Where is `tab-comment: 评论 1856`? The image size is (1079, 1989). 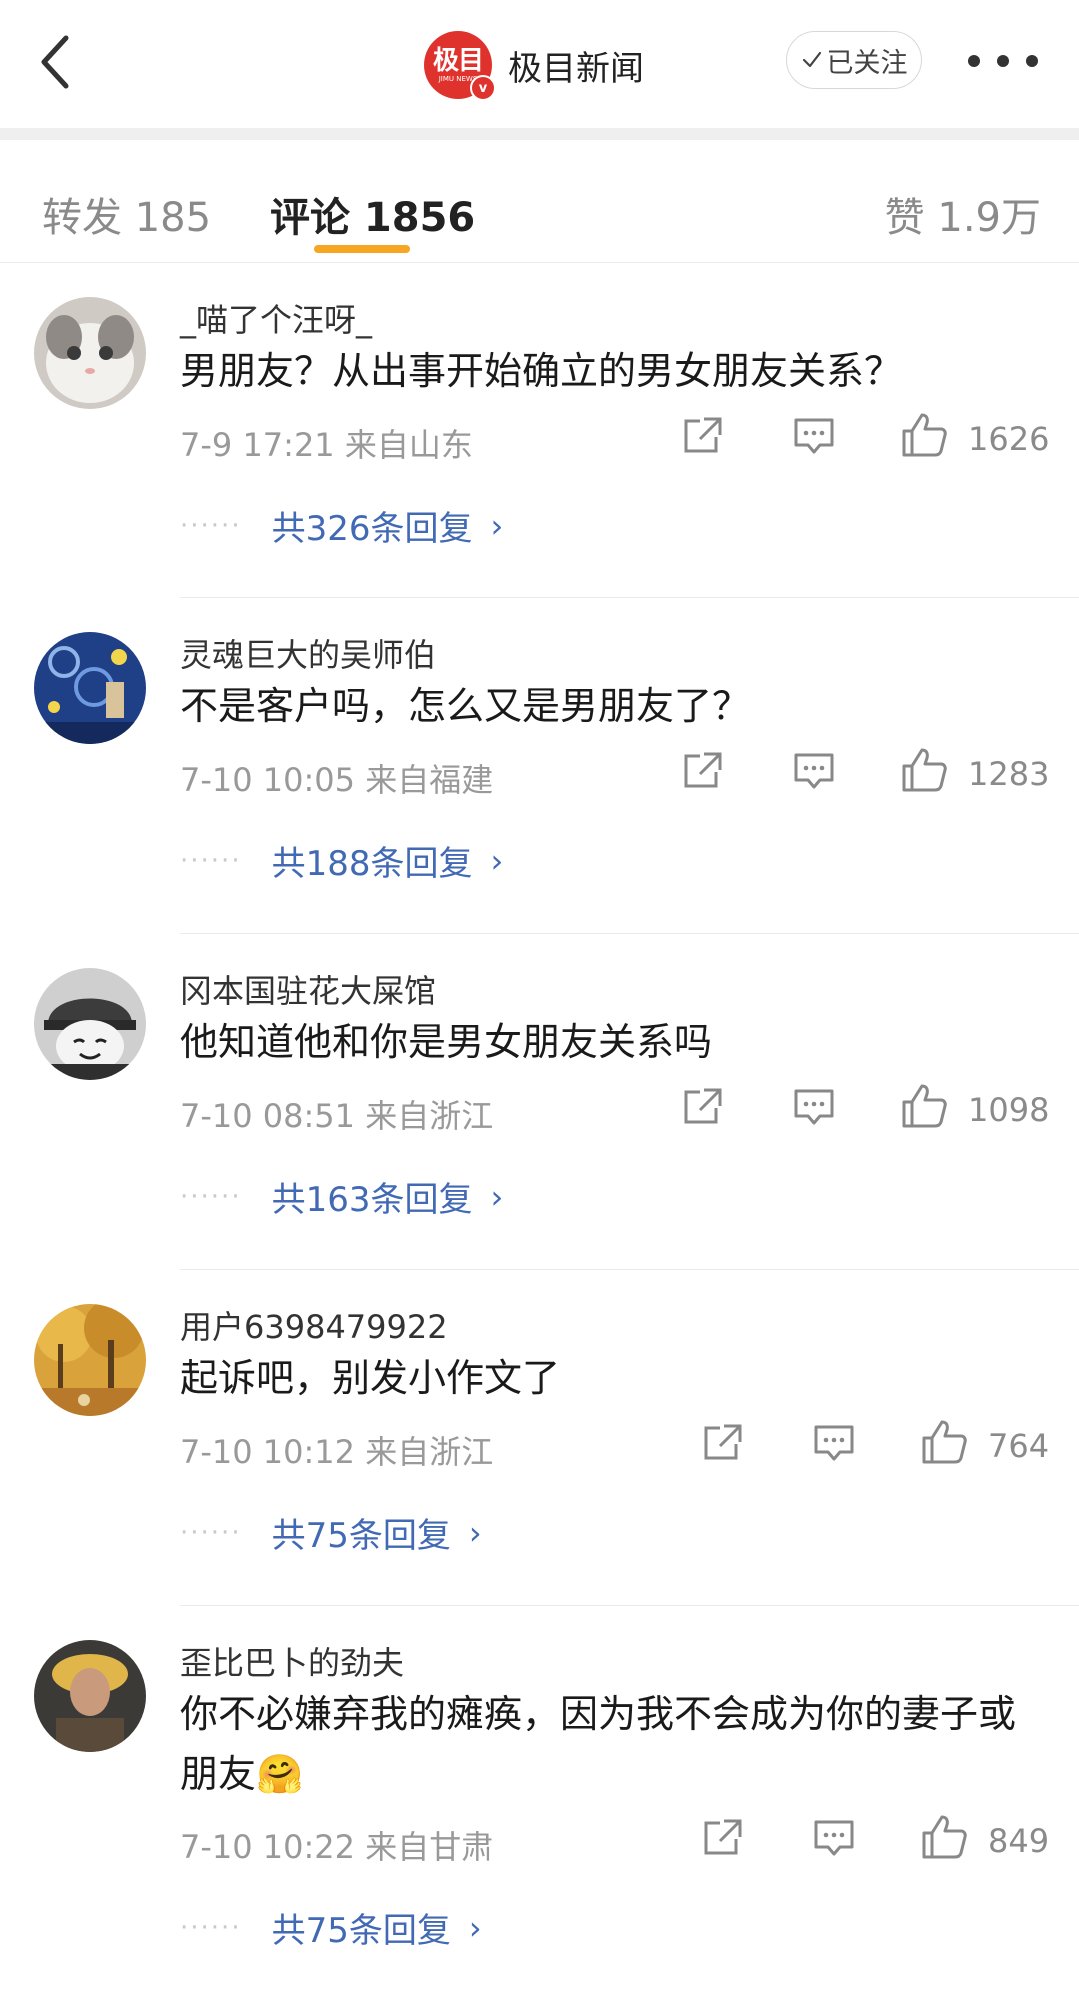
tab-comment: 评论 1856 is located at coordinates (372, 218).